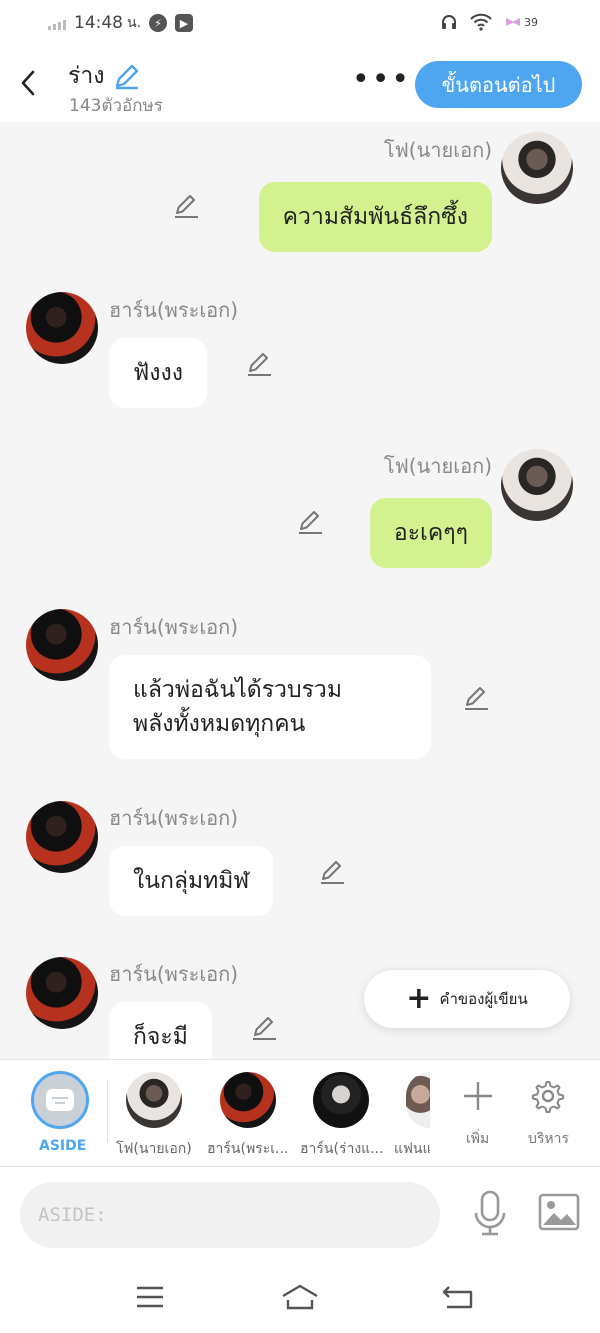 The width and height of the screenshot is (600, 1333). I want to click on microphone-icon, so click(490, 1213).